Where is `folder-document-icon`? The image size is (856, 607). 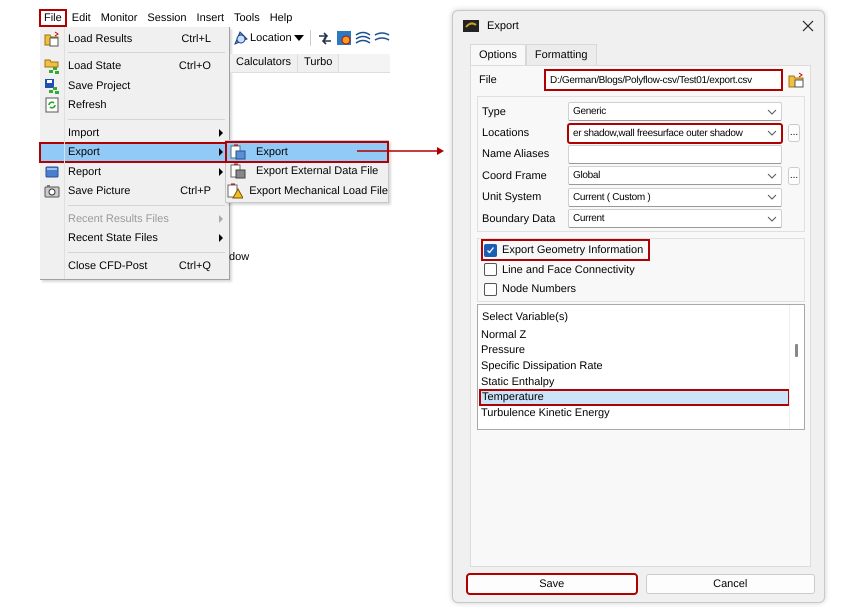
folder-document-icon is located at coordinates (52, 38).